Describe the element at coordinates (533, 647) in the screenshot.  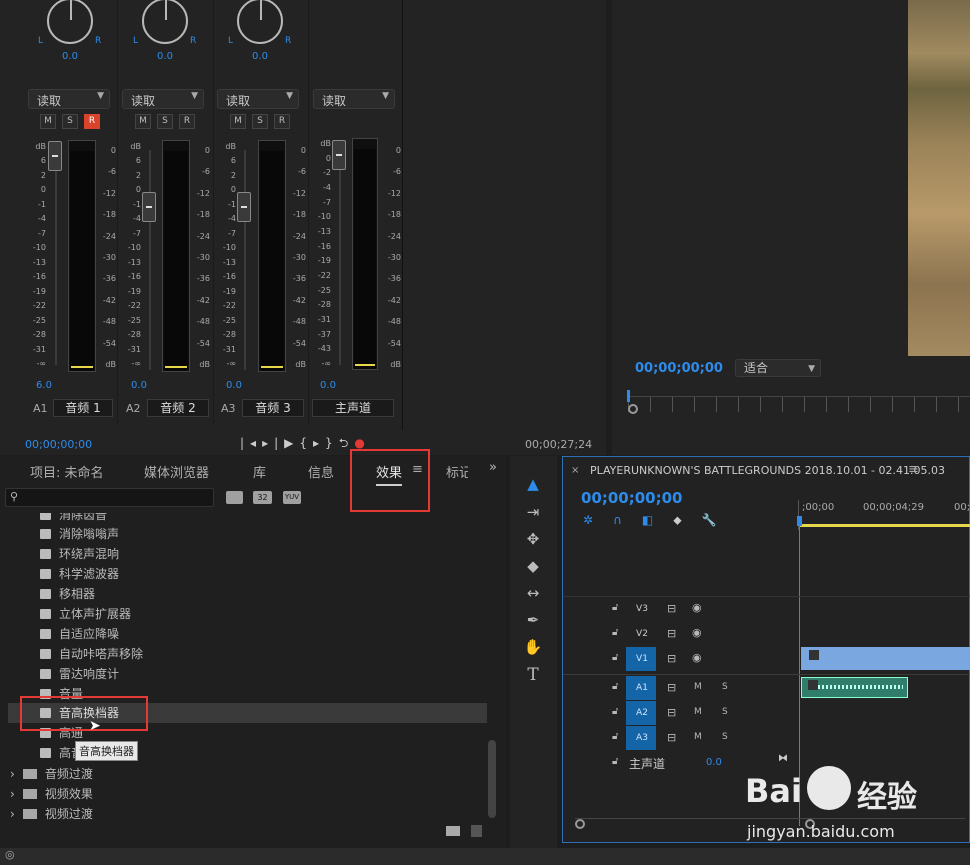
I see `hand-tool-icon: ✋` at that location.